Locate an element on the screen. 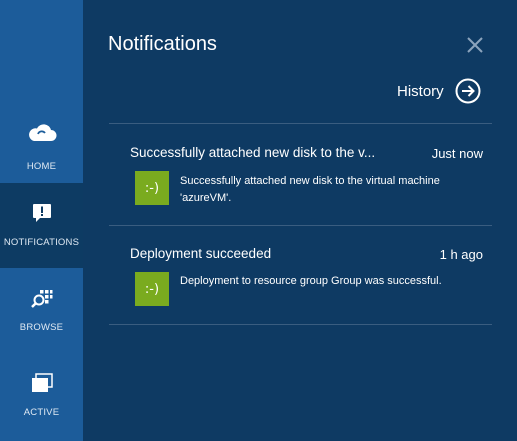  notification-time: Just now is located at coordinates (457, 153).